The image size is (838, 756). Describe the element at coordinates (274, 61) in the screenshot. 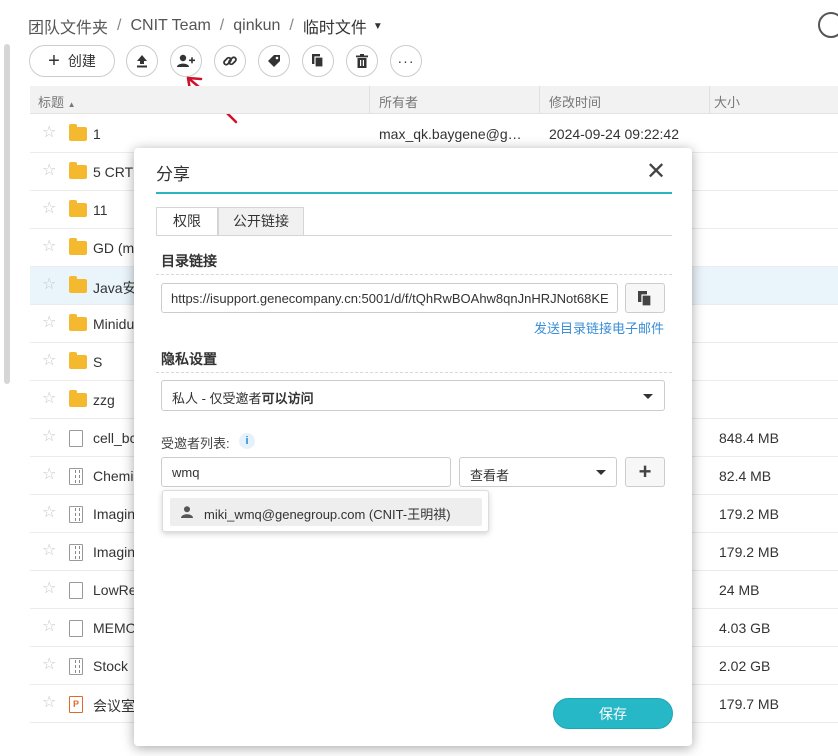

I see `tag-button` at that location.